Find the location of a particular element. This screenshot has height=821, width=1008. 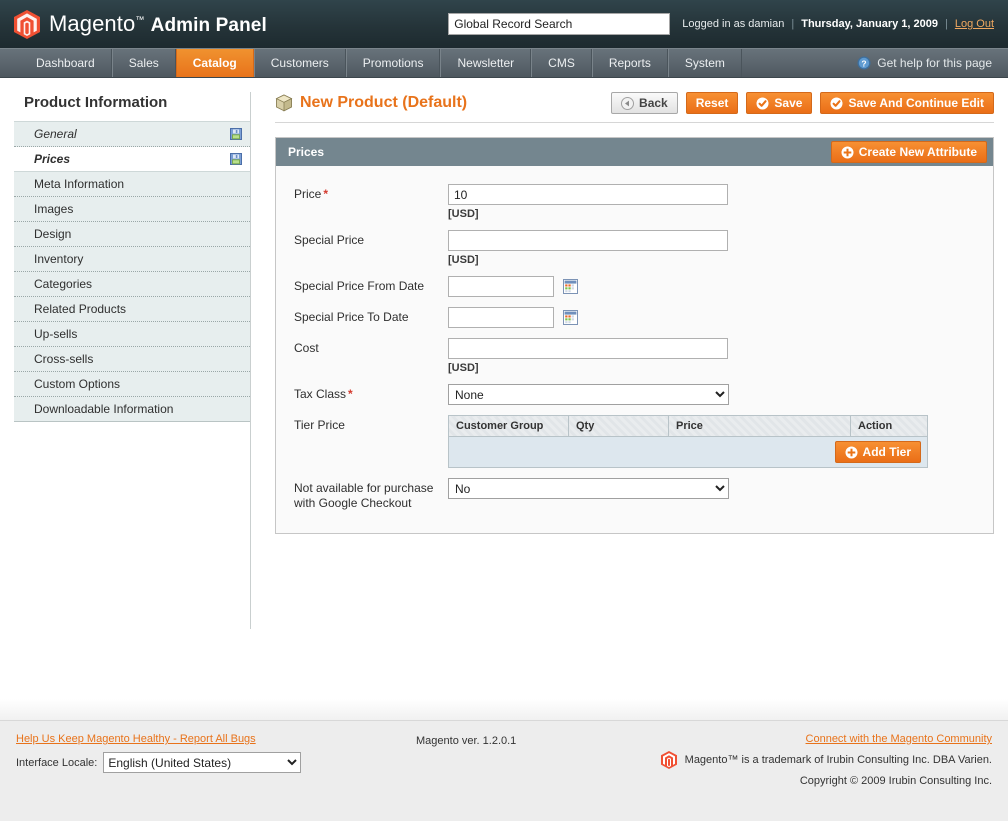

save-and-continue-button: Save And Continue Edit is located at coordinates (907, 103).